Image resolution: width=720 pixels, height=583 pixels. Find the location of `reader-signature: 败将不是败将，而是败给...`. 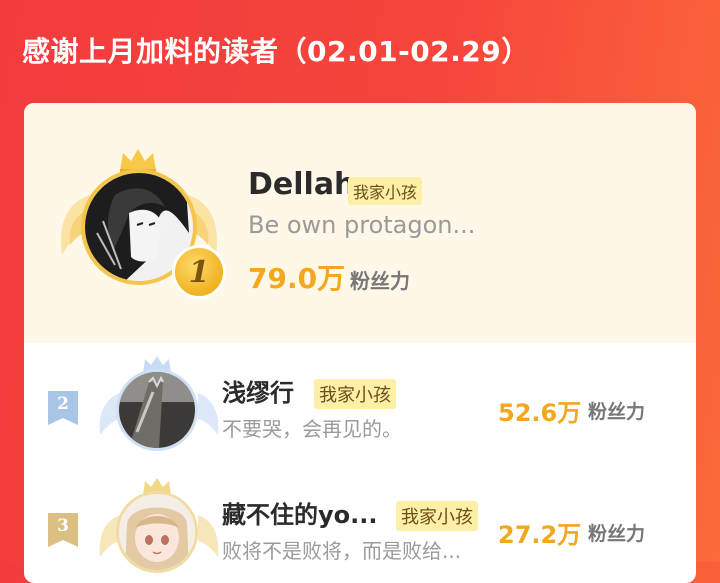

reader-signature: 败将不是败将，而是败给... is located at coordinates (342, 551).